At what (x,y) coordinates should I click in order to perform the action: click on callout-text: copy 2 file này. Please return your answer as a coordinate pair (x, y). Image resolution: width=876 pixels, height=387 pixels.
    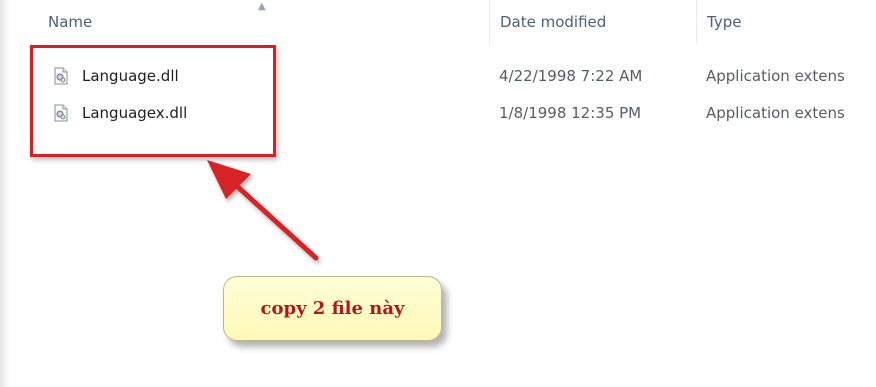
    Looking at the image, I should click on (332, 308).